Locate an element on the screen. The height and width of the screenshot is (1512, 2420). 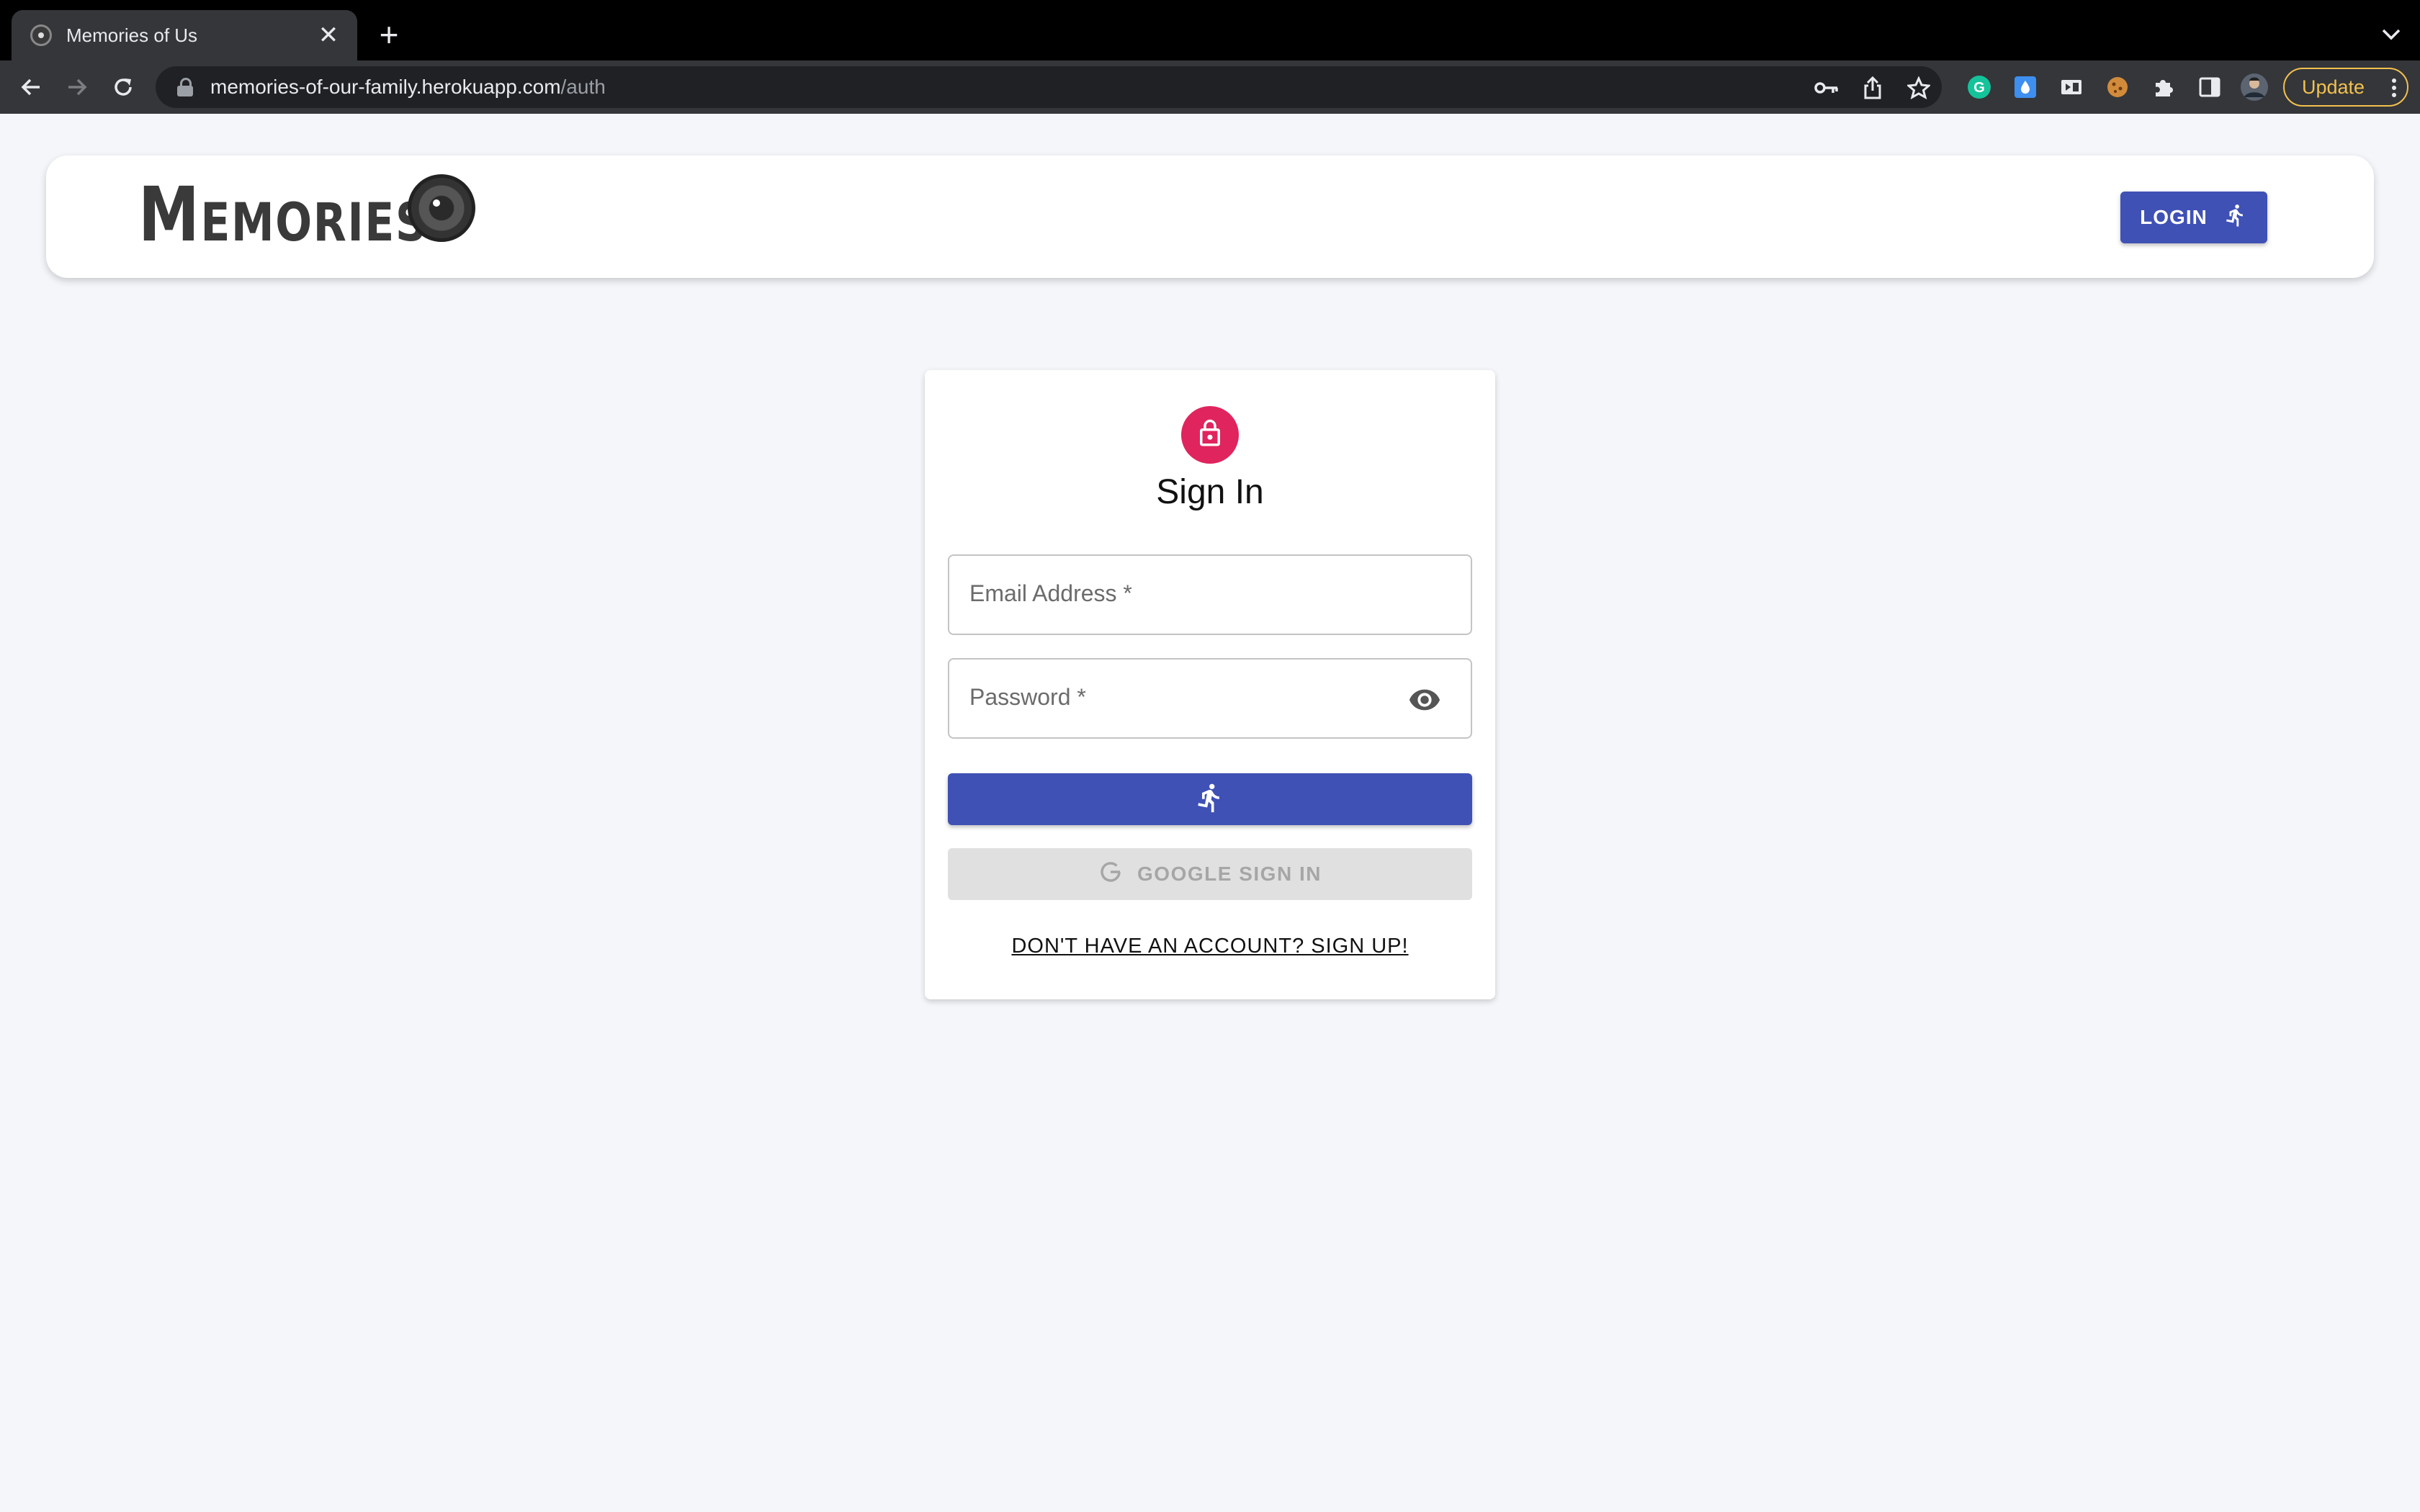
login-button: LOGIN is located at coordinates (2193, 217).